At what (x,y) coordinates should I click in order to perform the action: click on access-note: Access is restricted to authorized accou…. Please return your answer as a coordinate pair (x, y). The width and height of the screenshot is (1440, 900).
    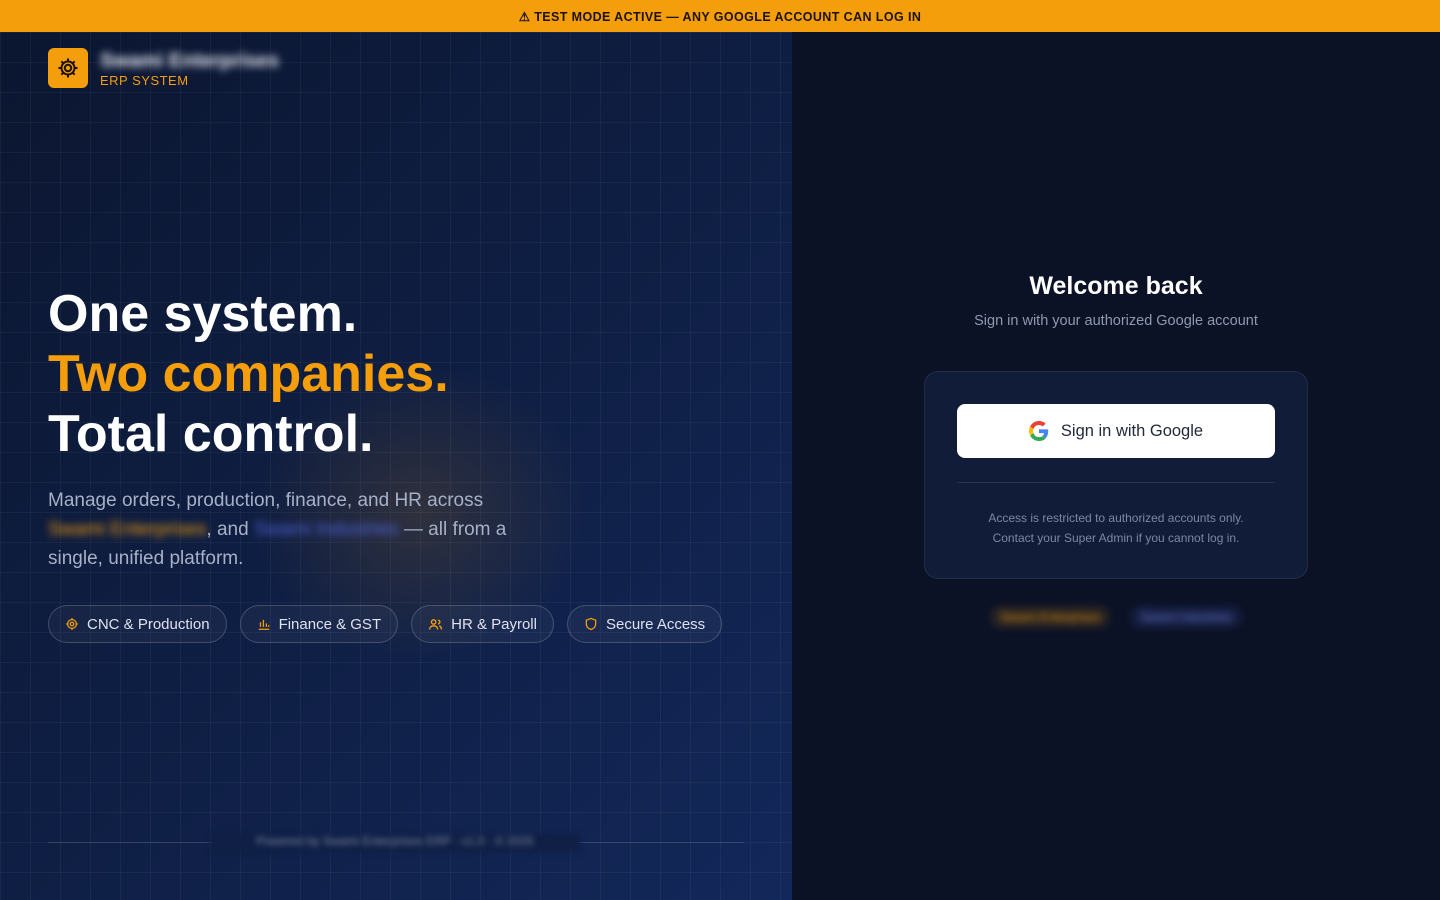
    Looking at the image, I should click on (1116, 528).